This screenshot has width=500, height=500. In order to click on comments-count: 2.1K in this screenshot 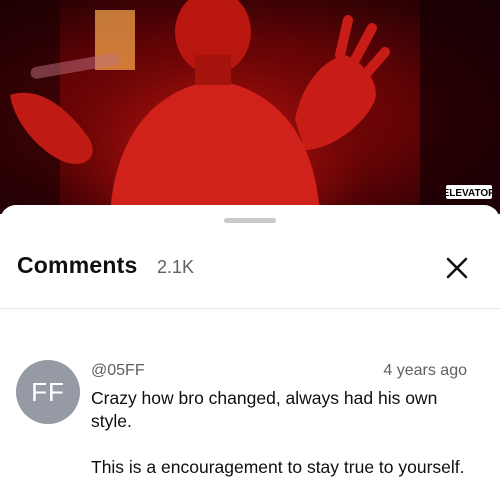, I will do `click(176, 267)`.